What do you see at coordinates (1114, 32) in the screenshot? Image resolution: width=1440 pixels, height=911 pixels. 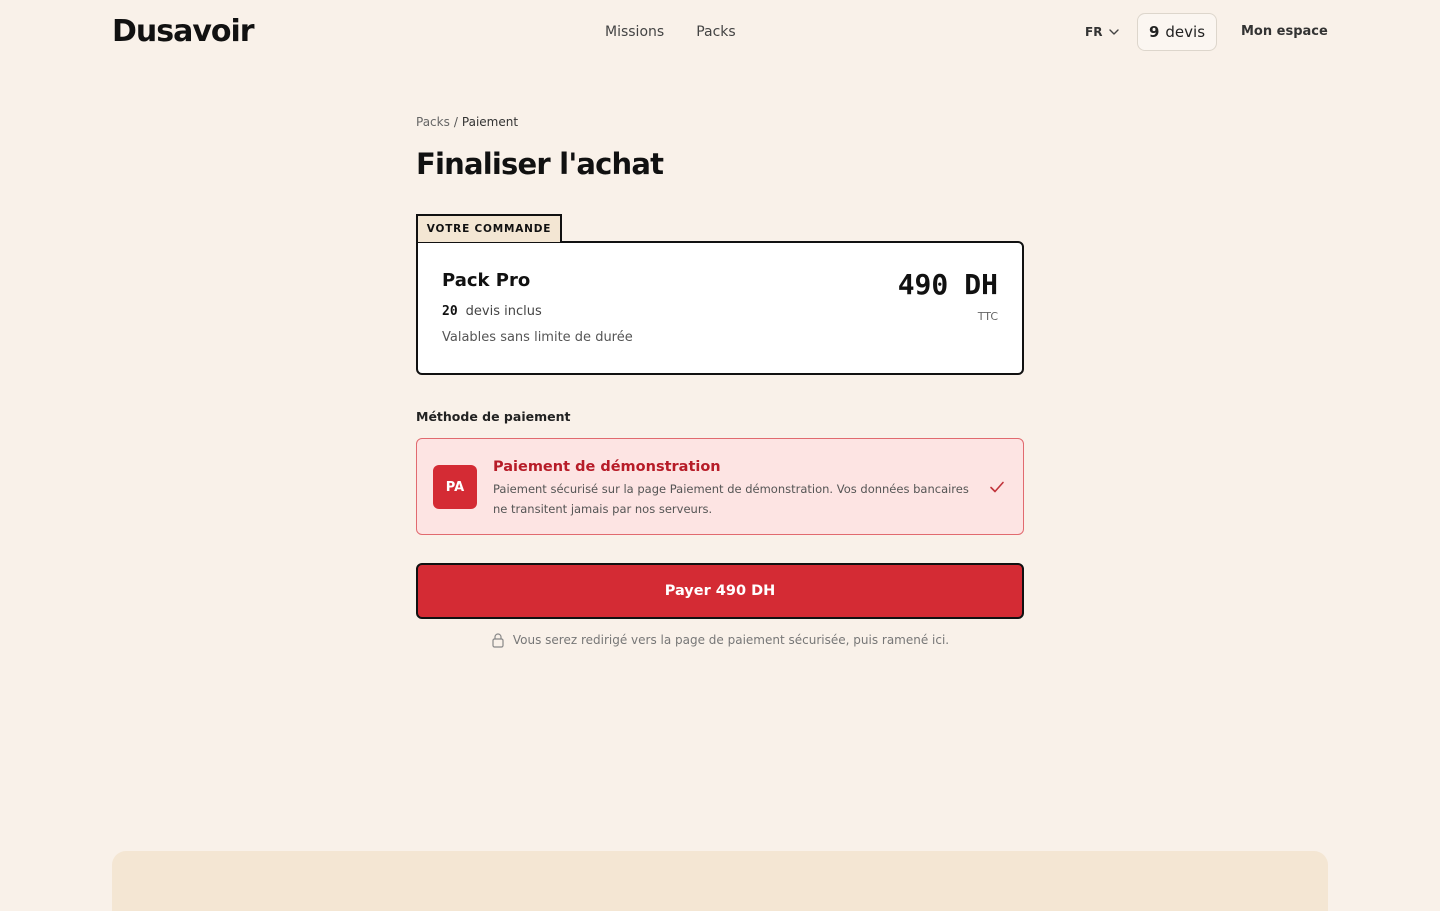 I see `chevron-down-icon` at bounding box center [1114, 32].